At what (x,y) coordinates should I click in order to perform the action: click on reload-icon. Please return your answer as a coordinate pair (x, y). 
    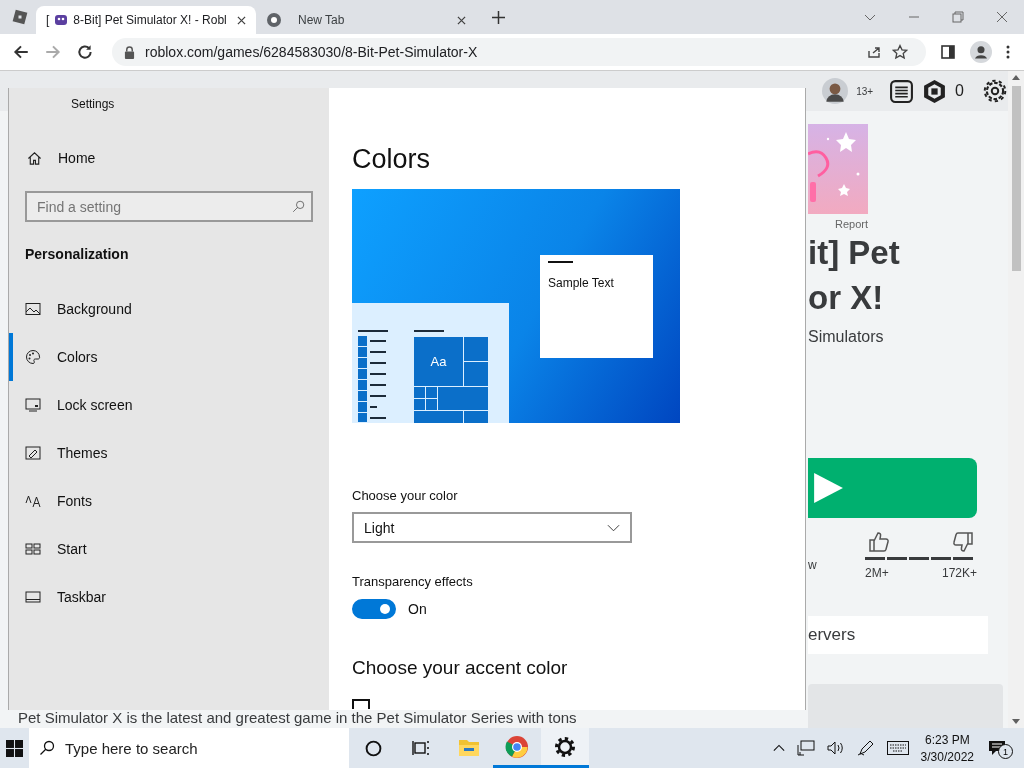
    Looking at the image, I should click on (85, 52).